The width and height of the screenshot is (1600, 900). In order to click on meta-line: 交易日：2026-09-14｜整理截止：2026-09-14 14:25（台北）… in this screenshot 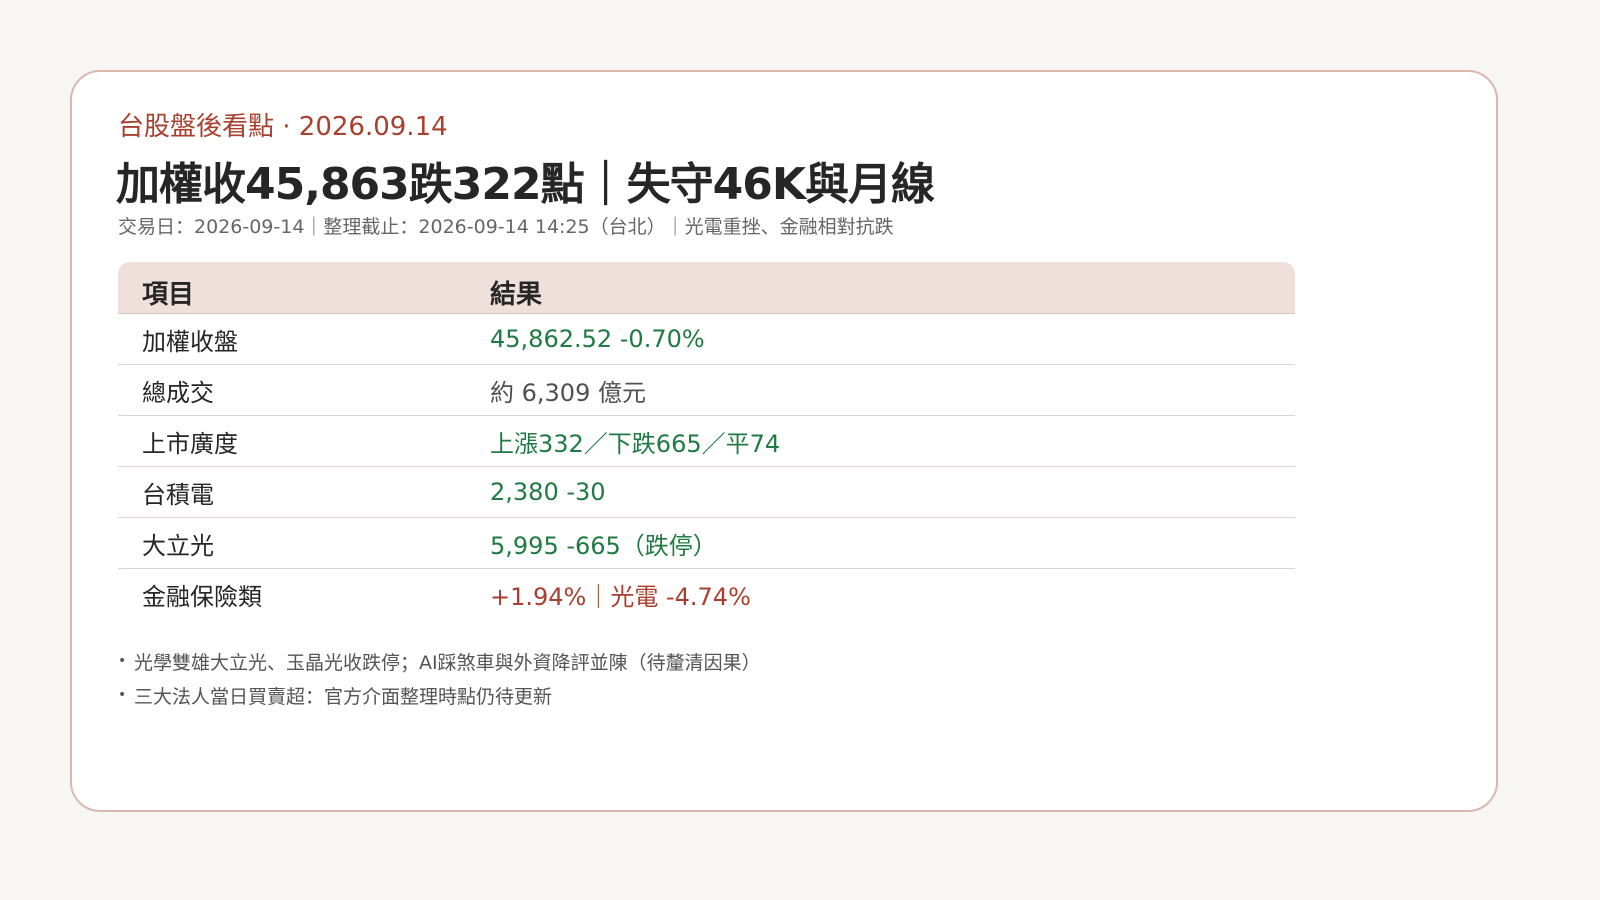, I will do `click(506, 227)`.